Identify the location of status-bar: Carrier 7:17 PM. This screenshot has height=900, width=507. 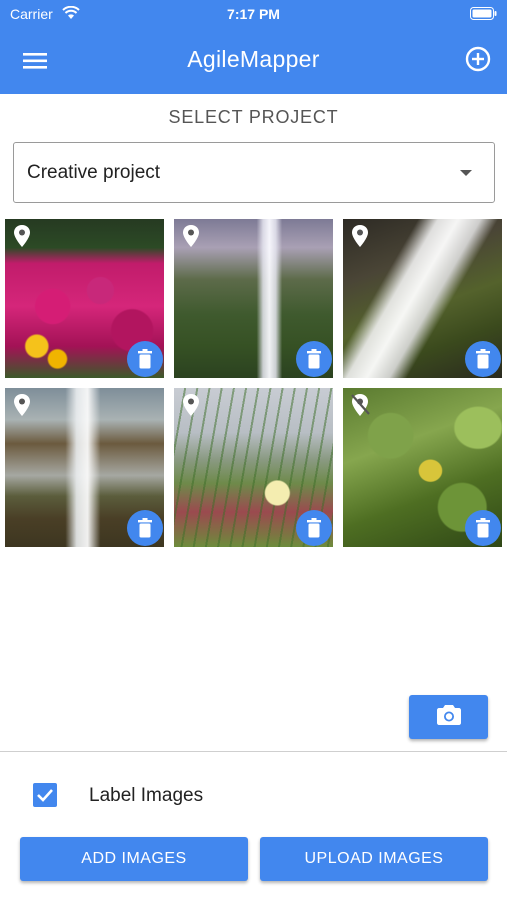
(253, 14).